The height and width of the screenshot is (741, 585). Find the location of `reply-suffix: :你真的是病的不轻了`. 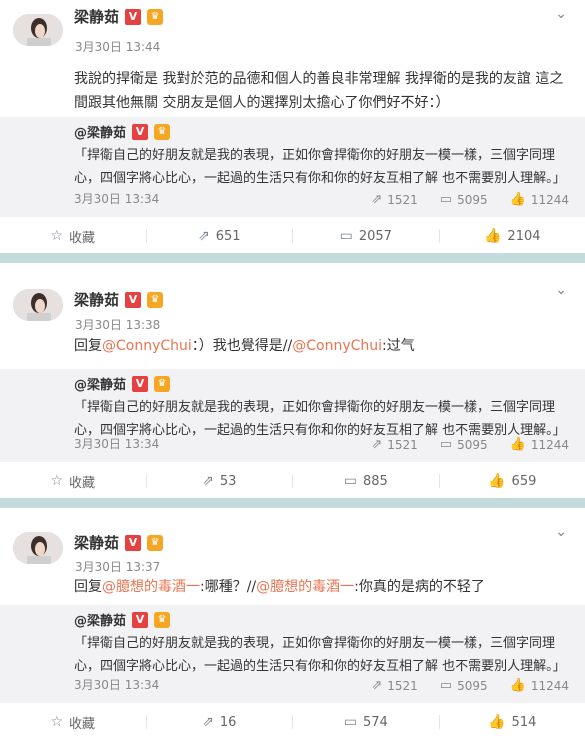

reply-suffix: :你真的是病的不轻了 is located at coordinates (419, 587).